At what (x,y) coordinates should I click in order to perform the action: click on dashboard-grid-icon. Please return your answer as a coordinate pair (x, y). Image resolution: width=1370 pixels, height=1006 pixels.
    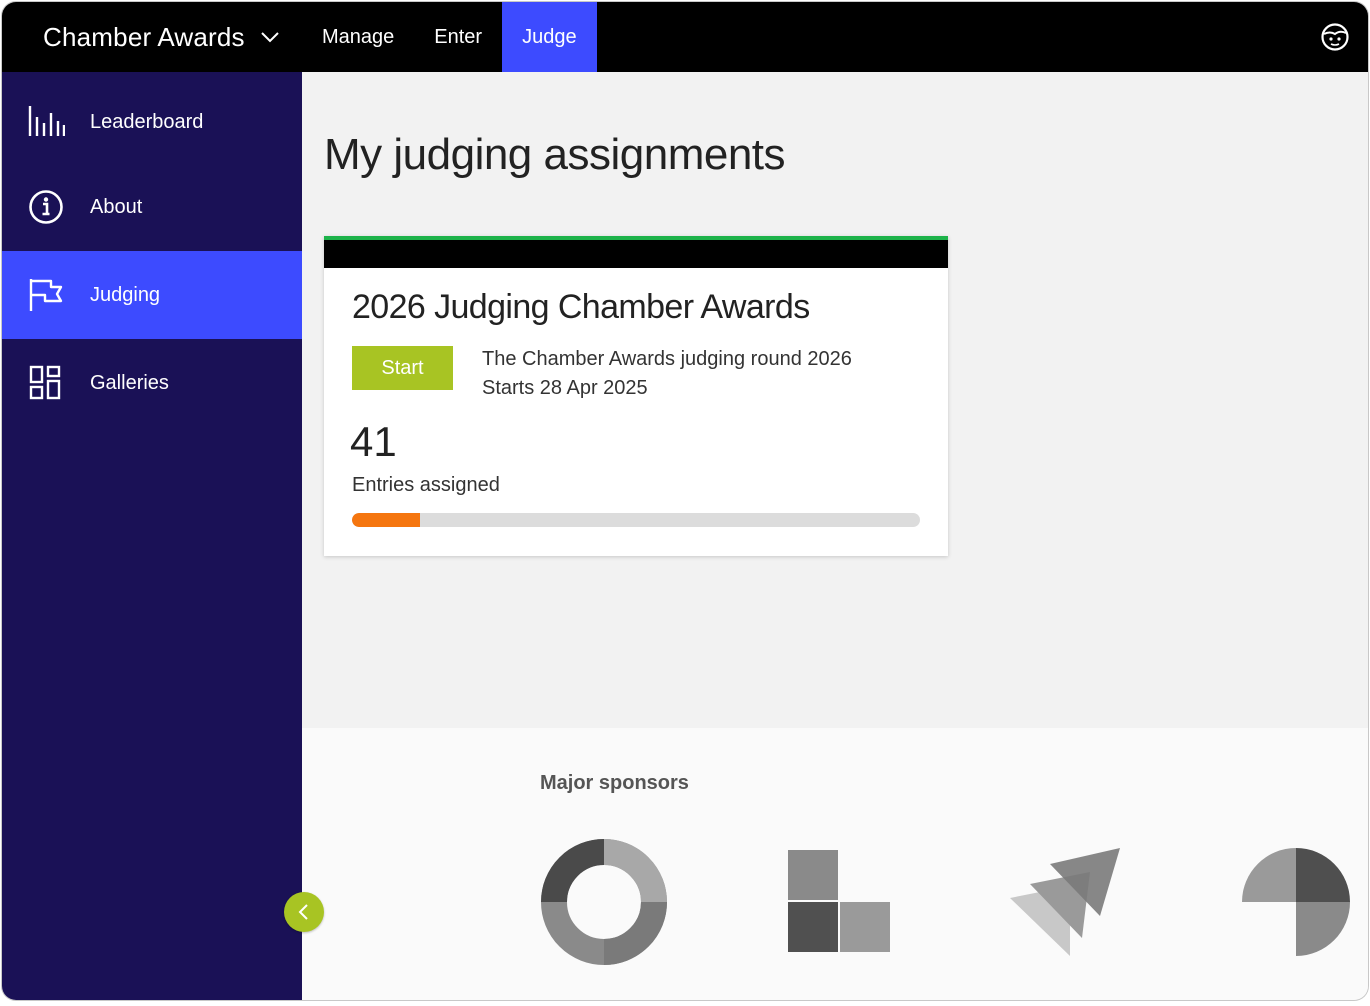
    Looking at the image, I should click on (45, 382).